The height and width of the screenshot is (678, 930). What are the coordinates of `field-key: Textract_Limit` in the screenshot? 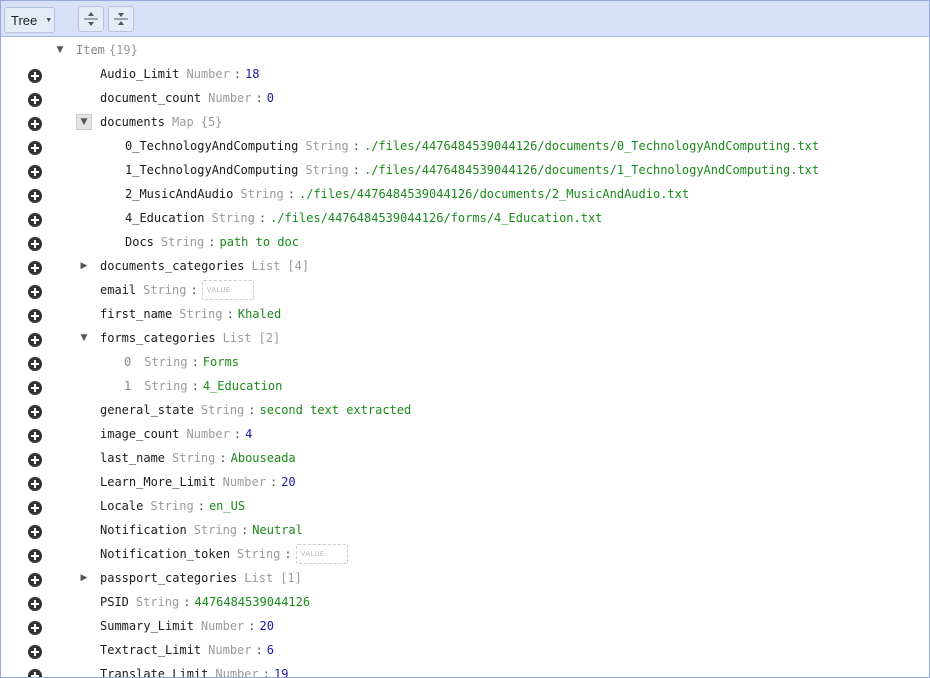 It's located at (150, 650).